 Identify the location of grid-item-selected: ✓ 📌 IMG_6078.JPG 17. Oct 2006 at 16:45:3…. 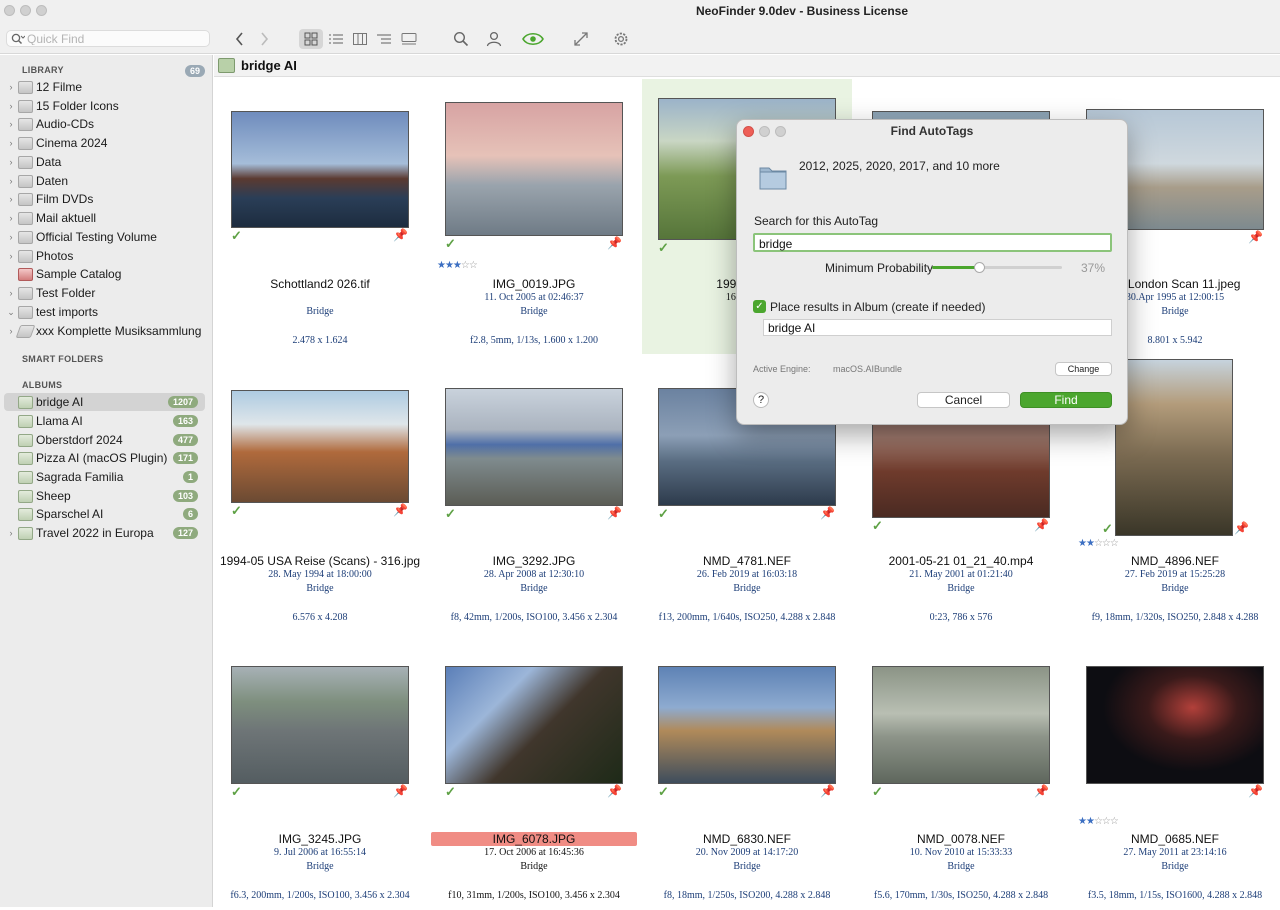
(534, 772).